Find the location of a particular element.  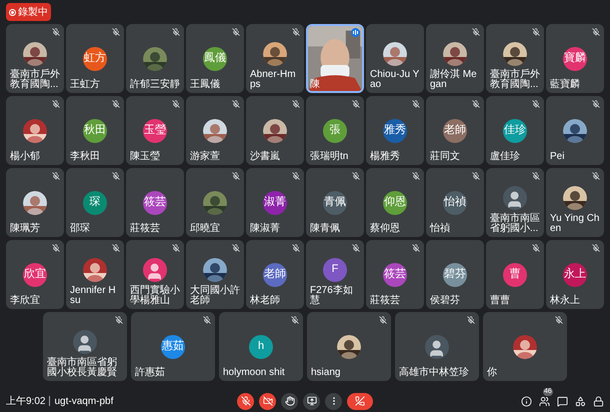

hand-icon is located at coordinates (289, 401).